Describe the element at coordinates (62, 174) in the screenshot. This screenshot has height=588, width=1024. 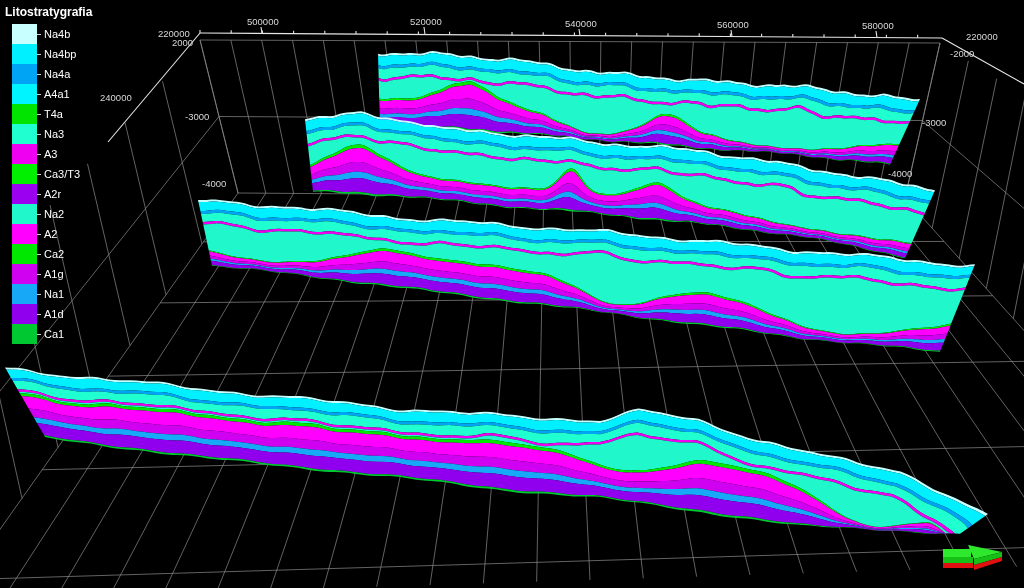
I see `legend-label: Ca3/T3` at that location.